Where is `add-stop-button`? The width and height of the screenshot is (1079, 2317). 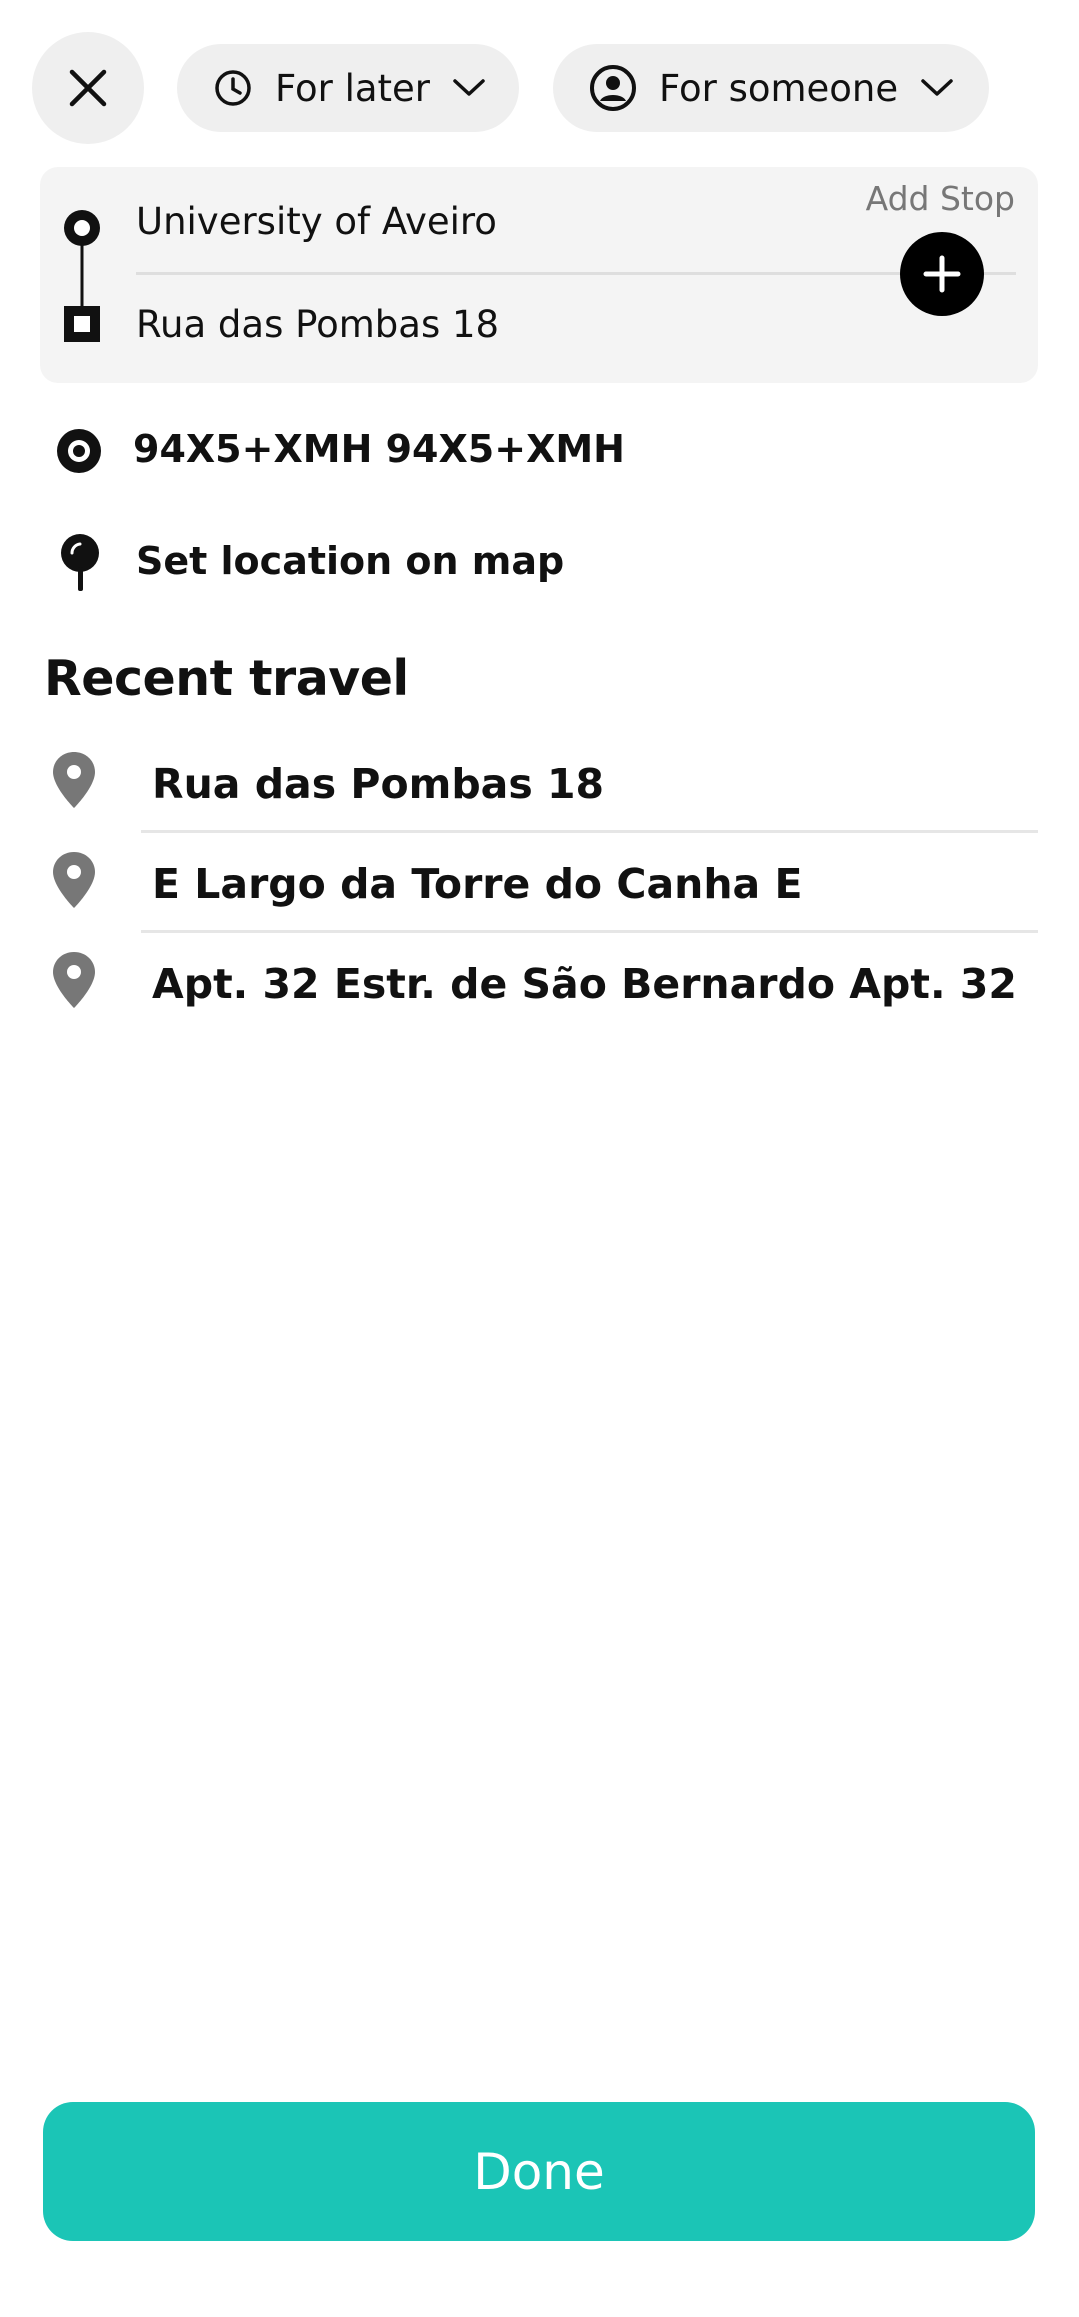 add-stop-button is located at coordinates (942, 274).